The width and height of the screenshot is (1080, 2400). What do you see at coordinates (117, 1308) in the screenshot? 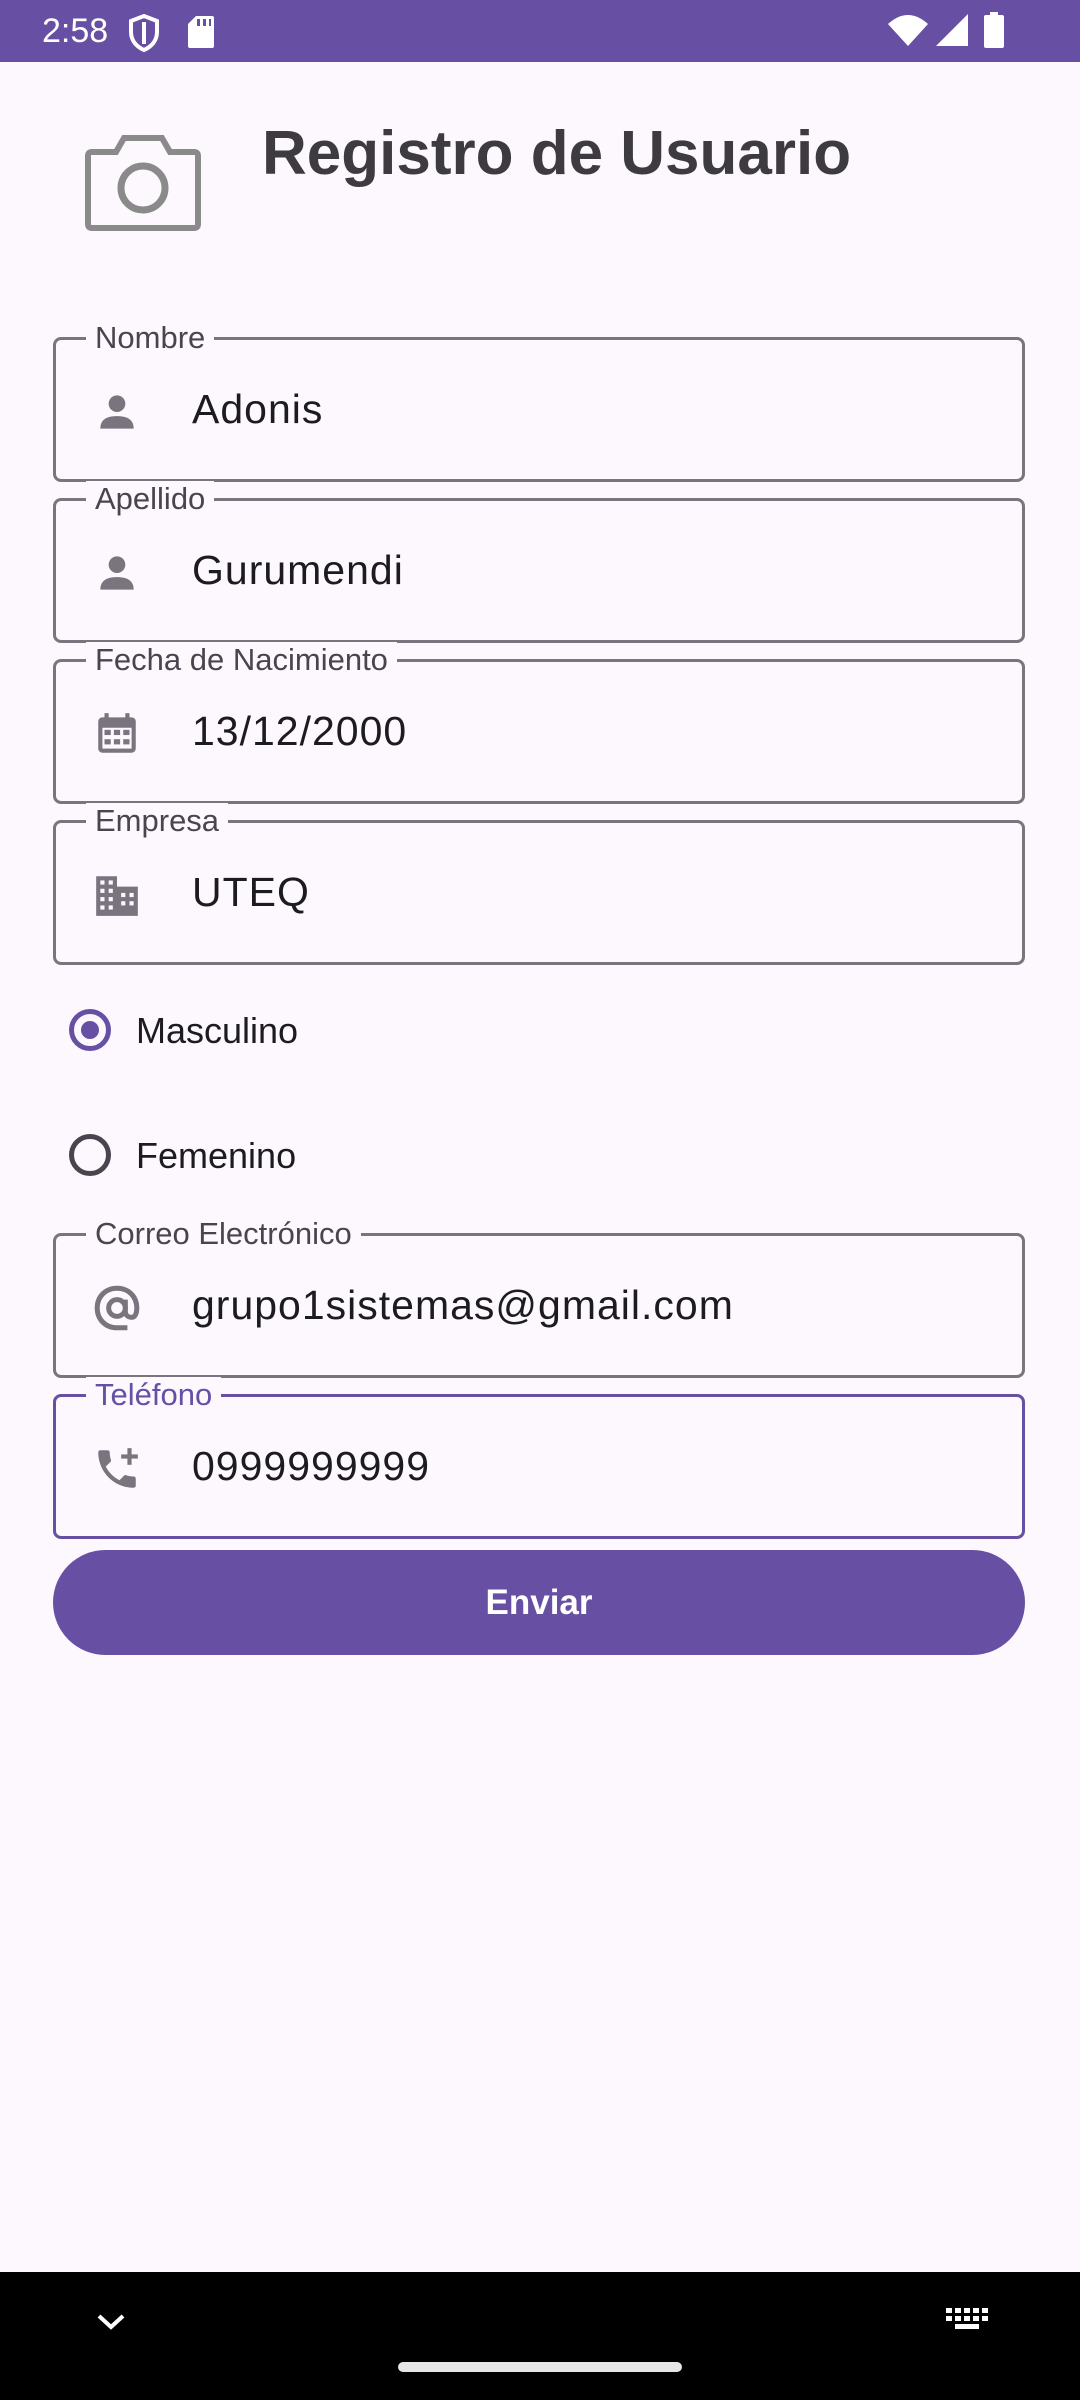
I see `at-icon` at bounding box center [117, 1308].